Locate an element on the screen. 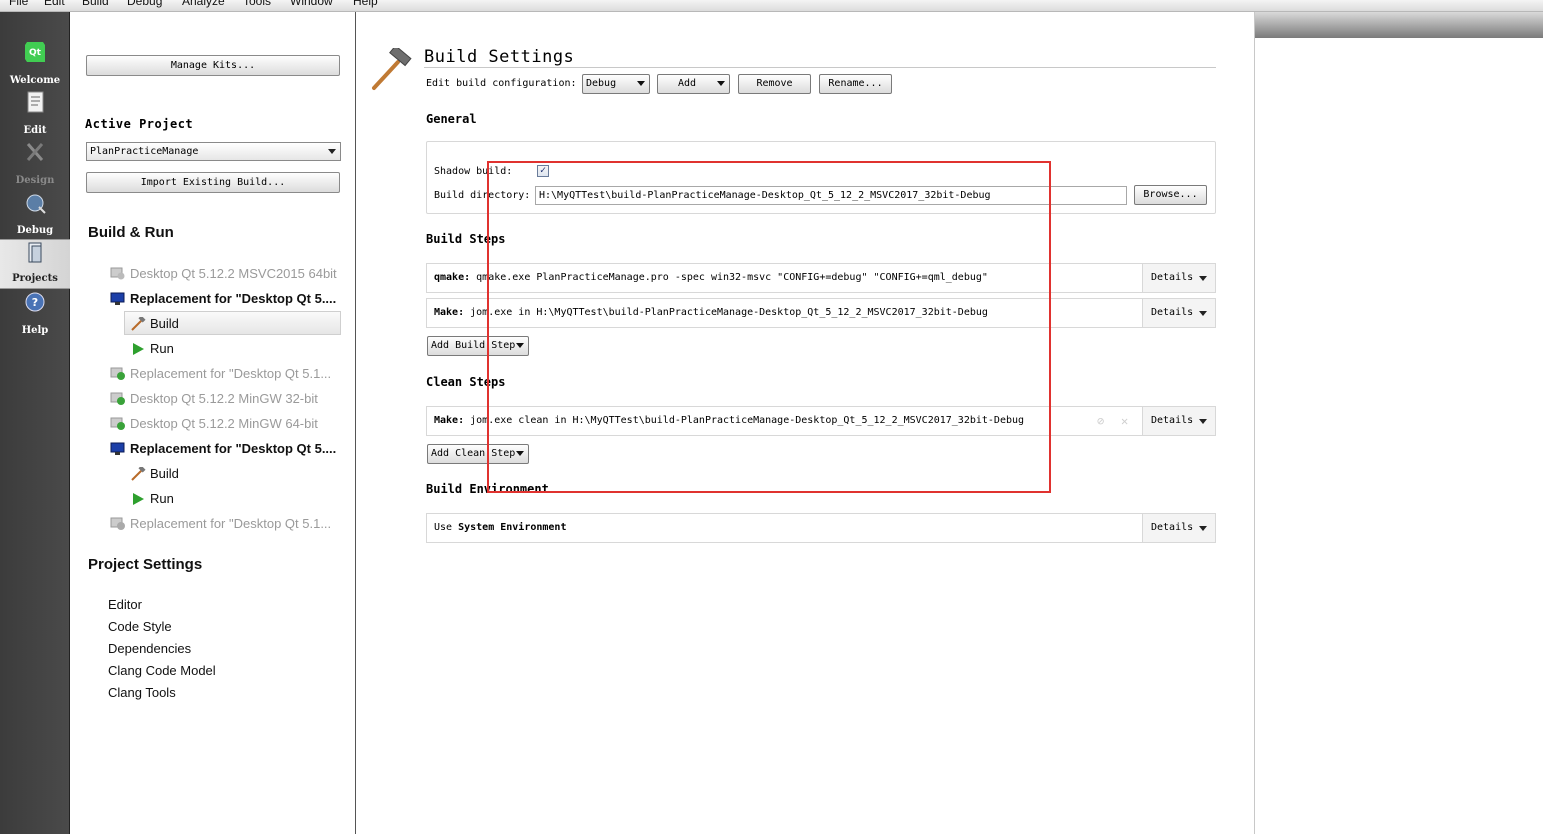  step-name: qmake: is located at coordinates (452, 277).